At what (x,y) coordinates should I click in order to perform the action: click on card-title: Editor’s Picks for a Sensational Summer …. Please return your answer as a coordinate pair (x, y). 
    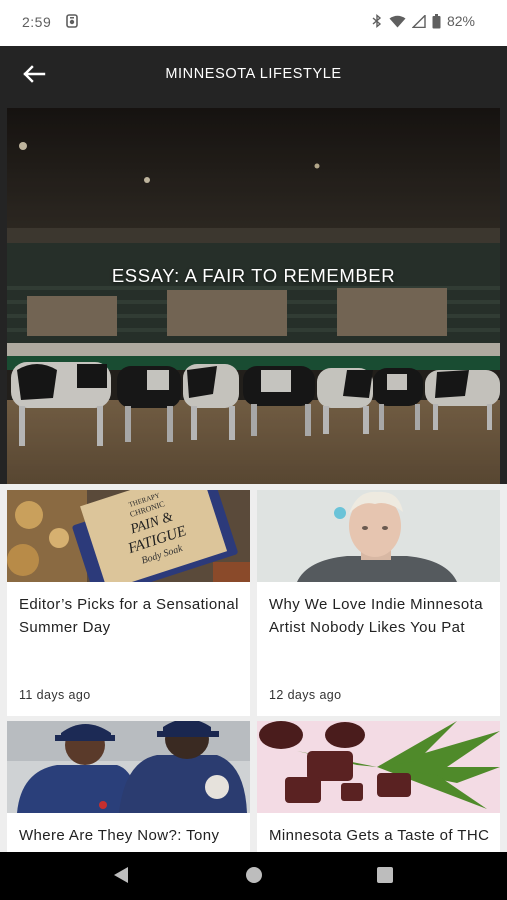
    Looking at the image, I should click on (129, 616).